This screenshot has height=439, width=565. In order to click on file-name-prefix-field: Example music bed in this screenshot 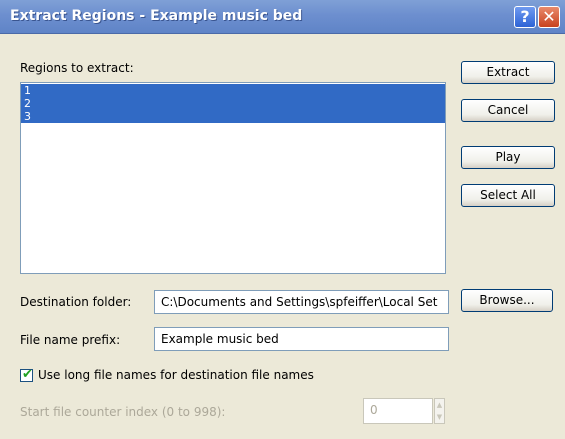, I will do `click(301, 339)`.